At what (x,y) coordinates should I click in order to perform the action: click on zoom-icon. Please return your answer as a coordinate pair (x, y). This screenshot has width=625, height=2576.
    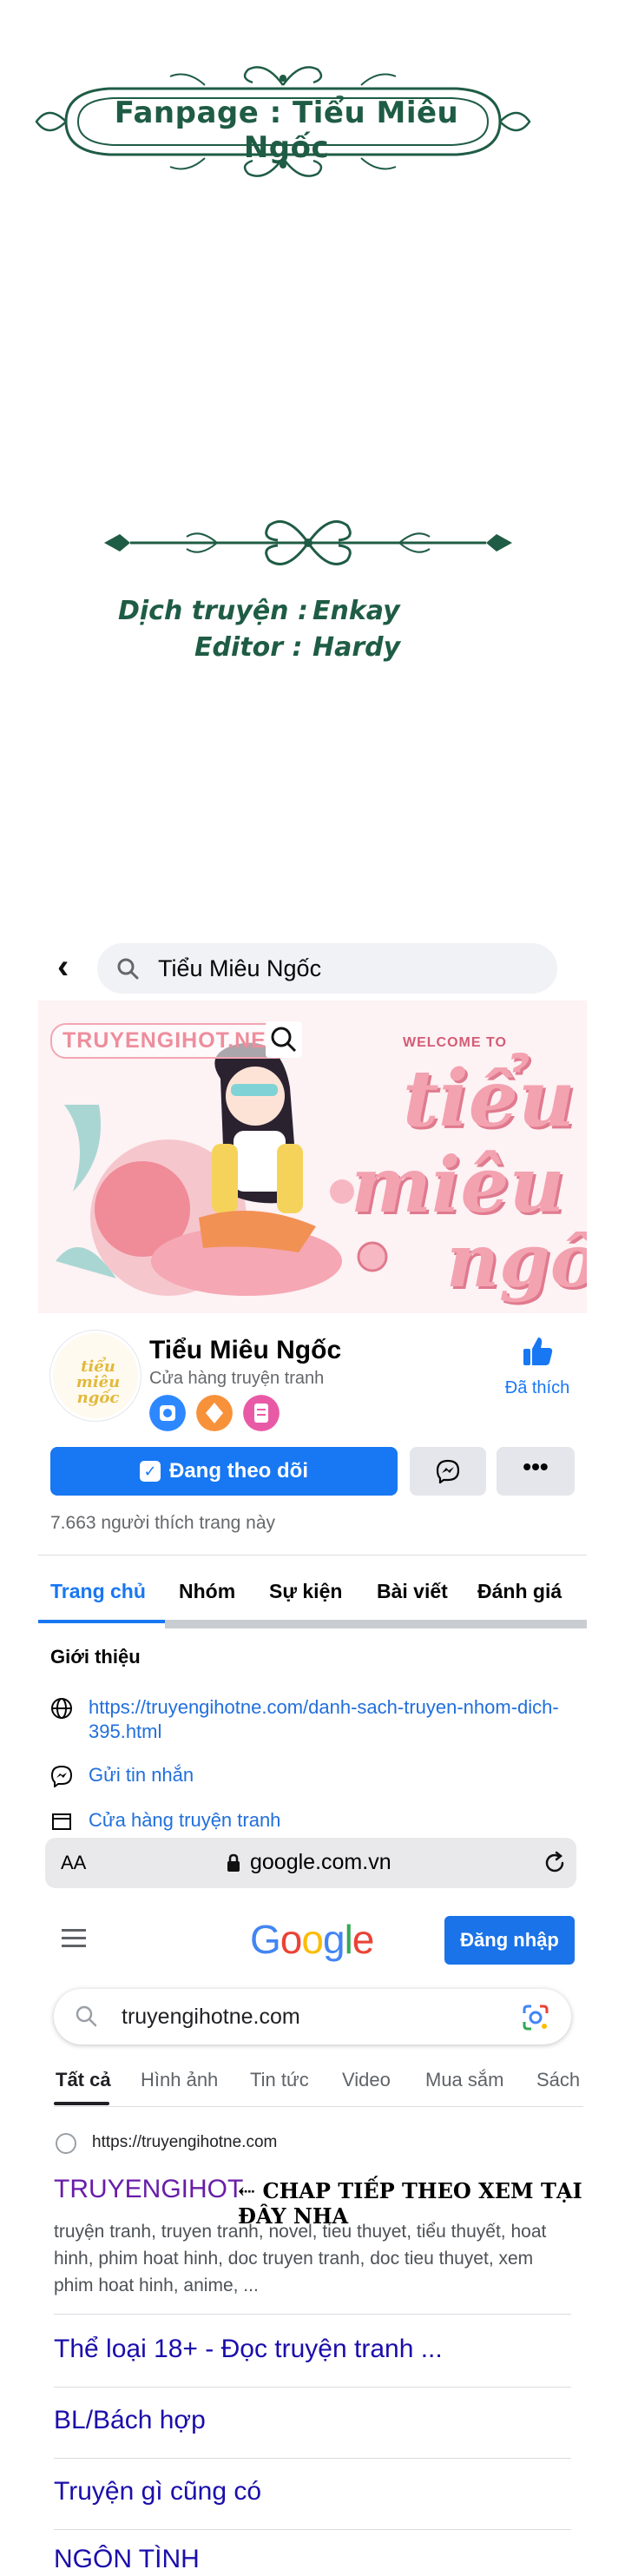
    Looking at the image, I should click on (284, 1039).